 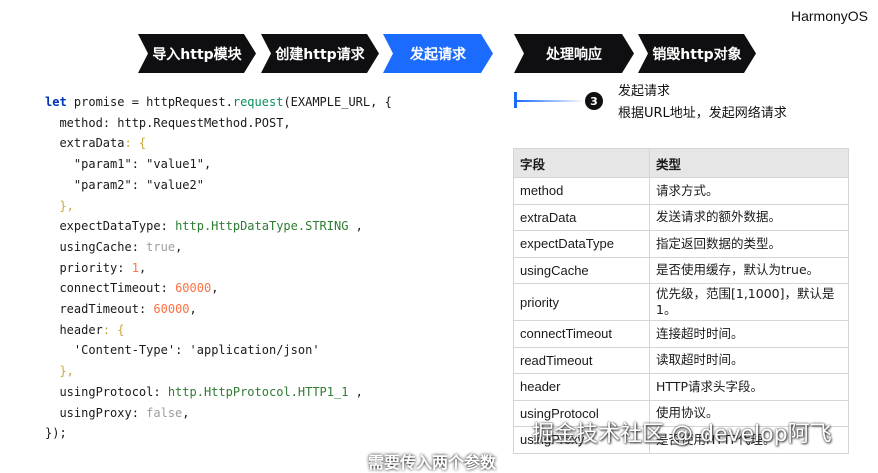 I want to click on table-row: method 请求方式。, so click(x=681, y=191).